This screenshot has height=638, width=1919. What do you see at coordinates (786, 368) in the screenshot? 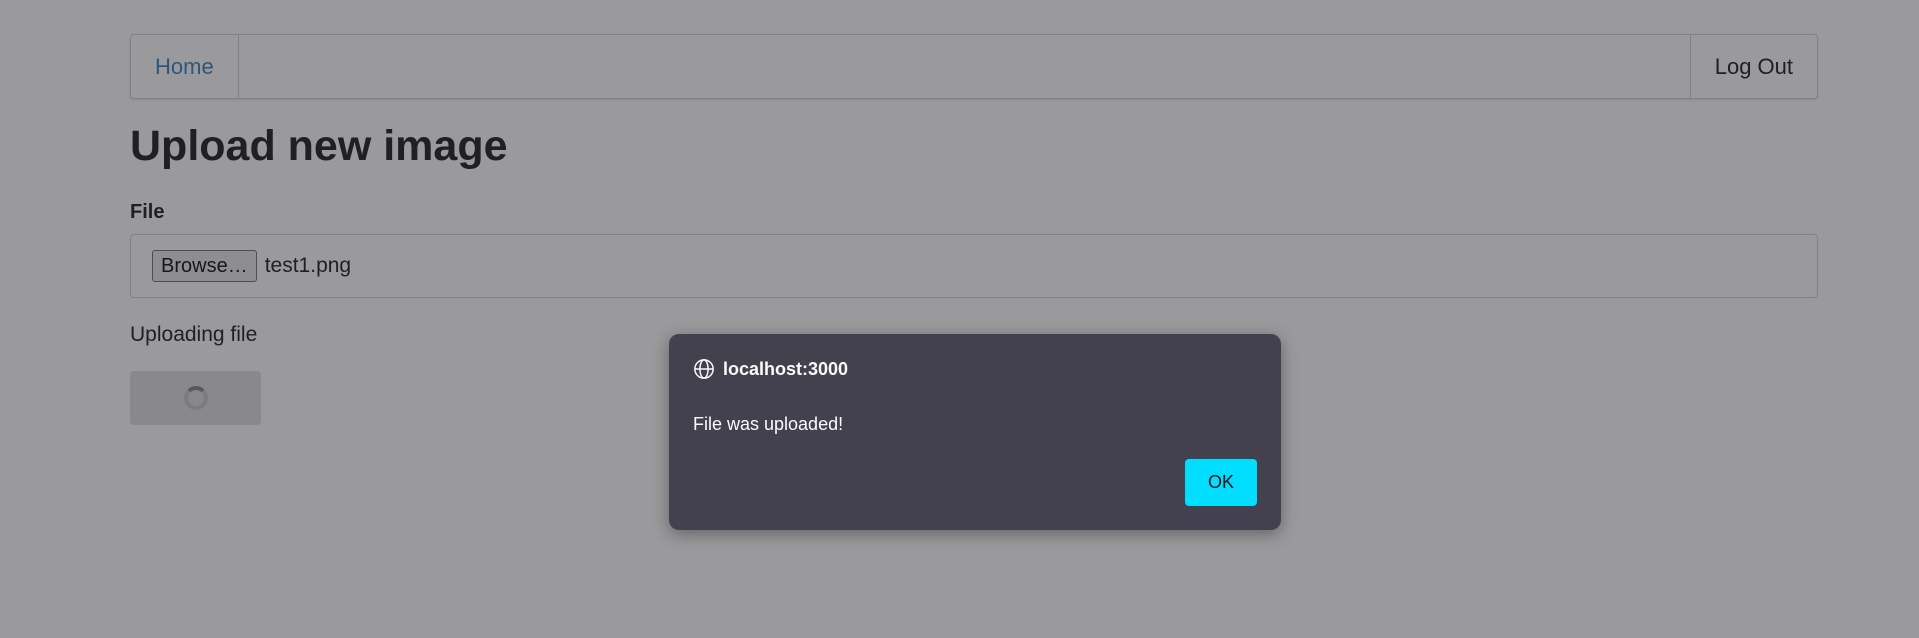
I see `dialog-origin: localhost:3000` at bounding box center [786, 368].